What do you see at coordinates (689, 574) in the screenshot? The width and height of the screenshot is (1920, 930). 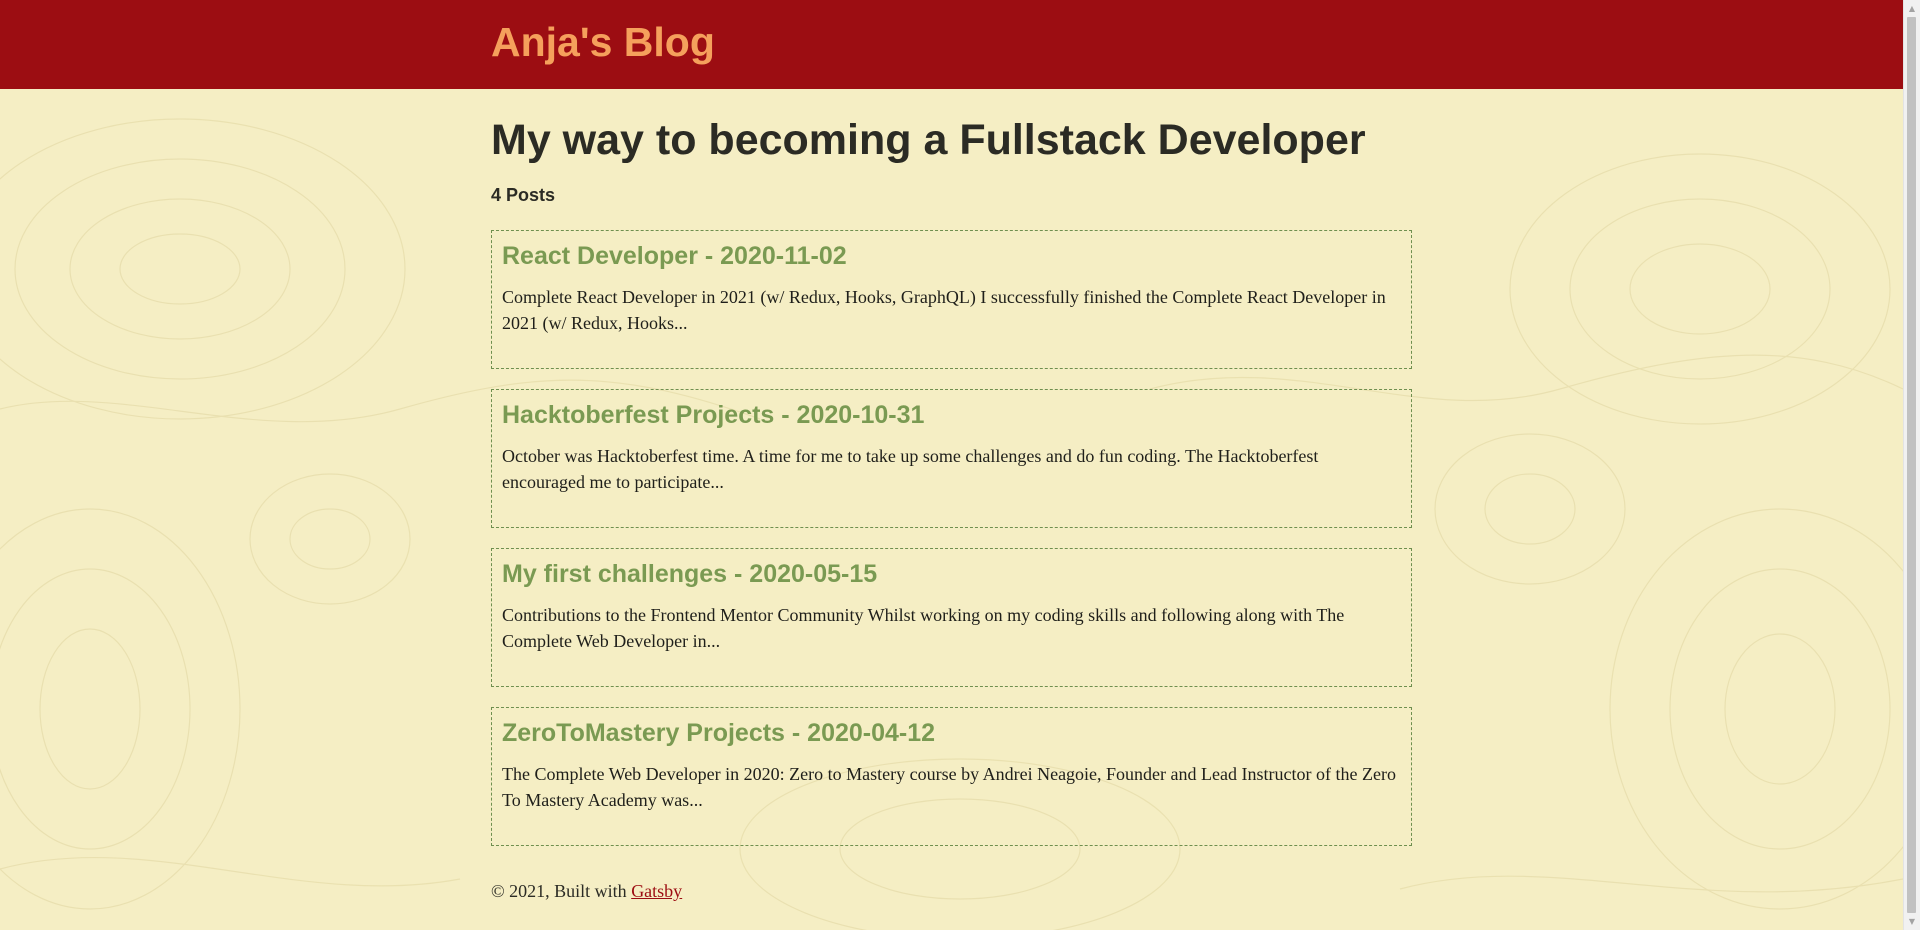 I see `post-title-link: My first challenges - 2020-05-15` at bounding box center [689, 574].